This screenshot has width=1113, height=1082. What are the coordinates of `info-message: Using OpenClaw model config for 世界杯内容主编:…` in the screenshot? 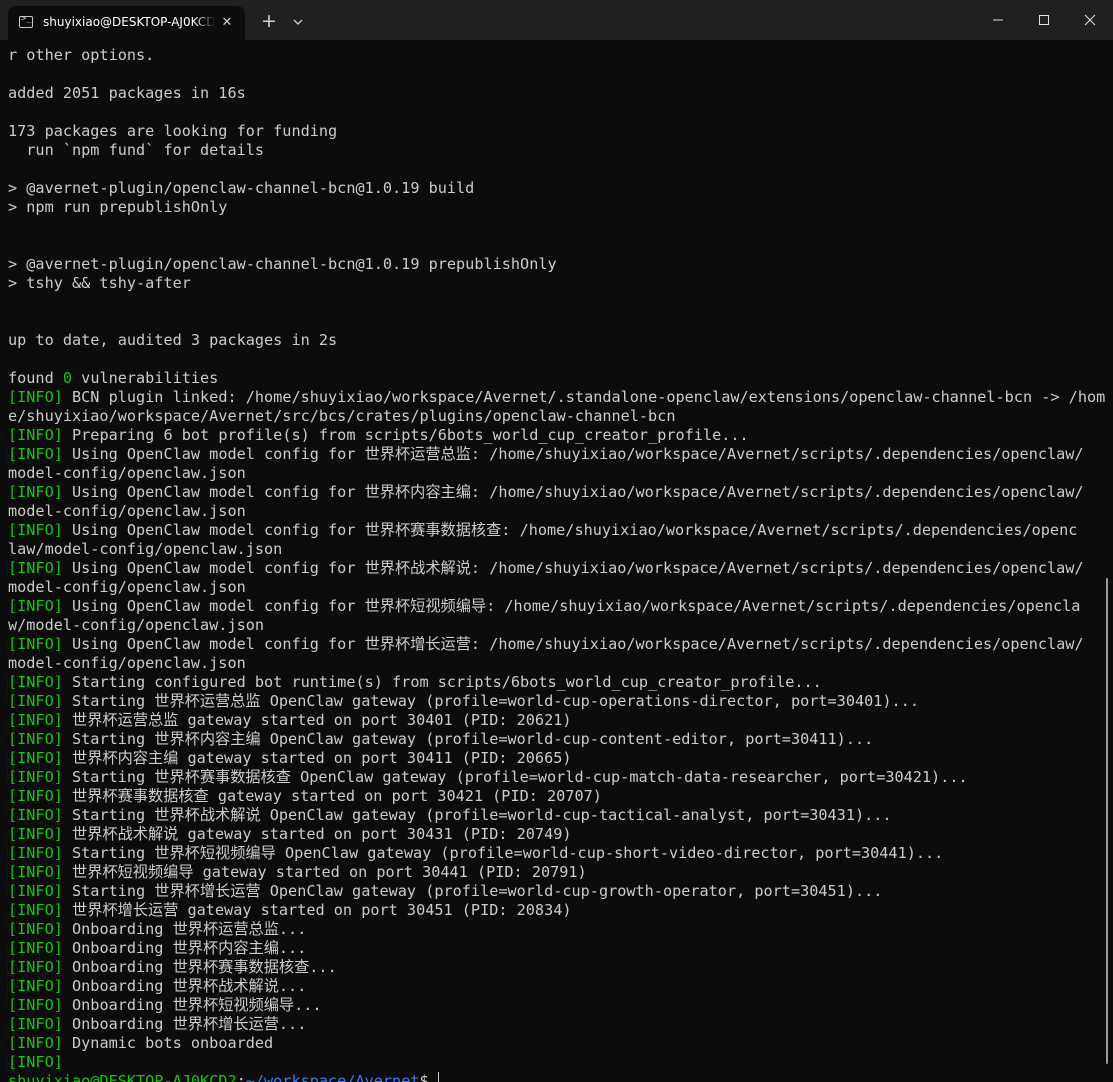 It's located at (573, 492).